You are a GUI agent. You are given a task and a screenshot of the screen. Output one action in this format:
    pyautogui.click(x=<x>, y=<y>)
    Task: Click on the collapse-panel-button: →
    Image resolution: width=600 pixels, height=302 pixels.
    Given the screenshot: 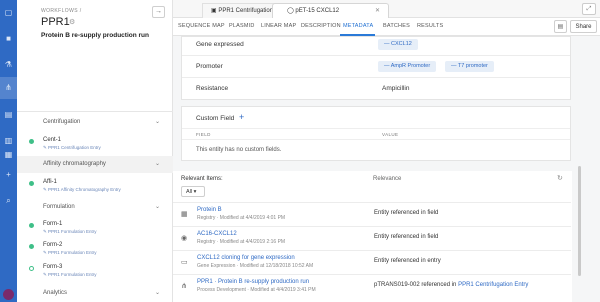 What is the action you would take?
    pyautogui.click(x=158, y=12)
    